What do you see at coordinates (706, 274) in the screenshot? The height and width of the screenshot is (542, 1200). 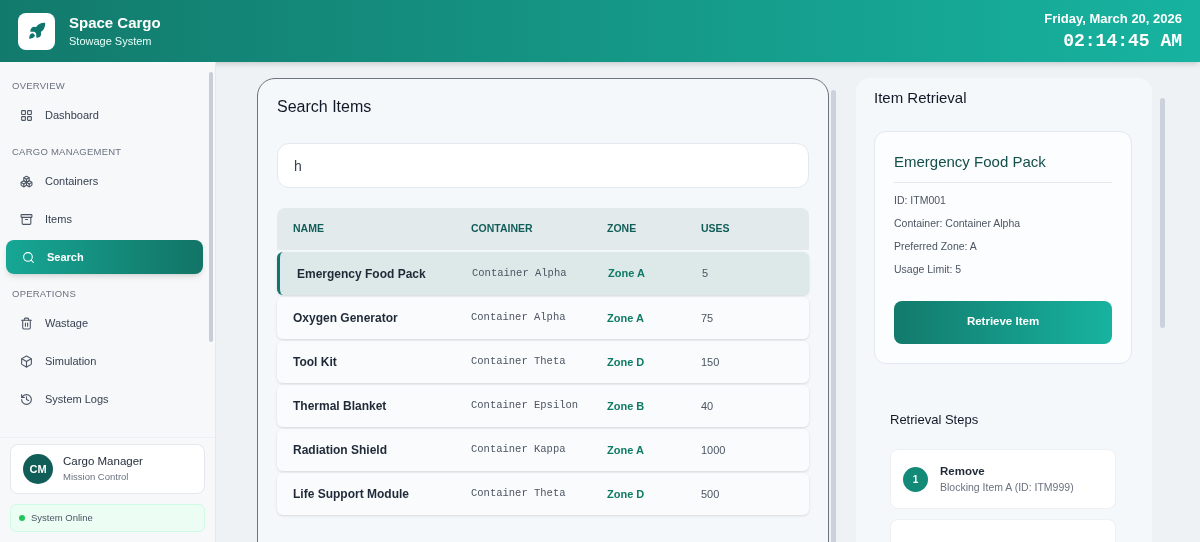 I see `uses-text: 5` at bounding box center [706, 274].